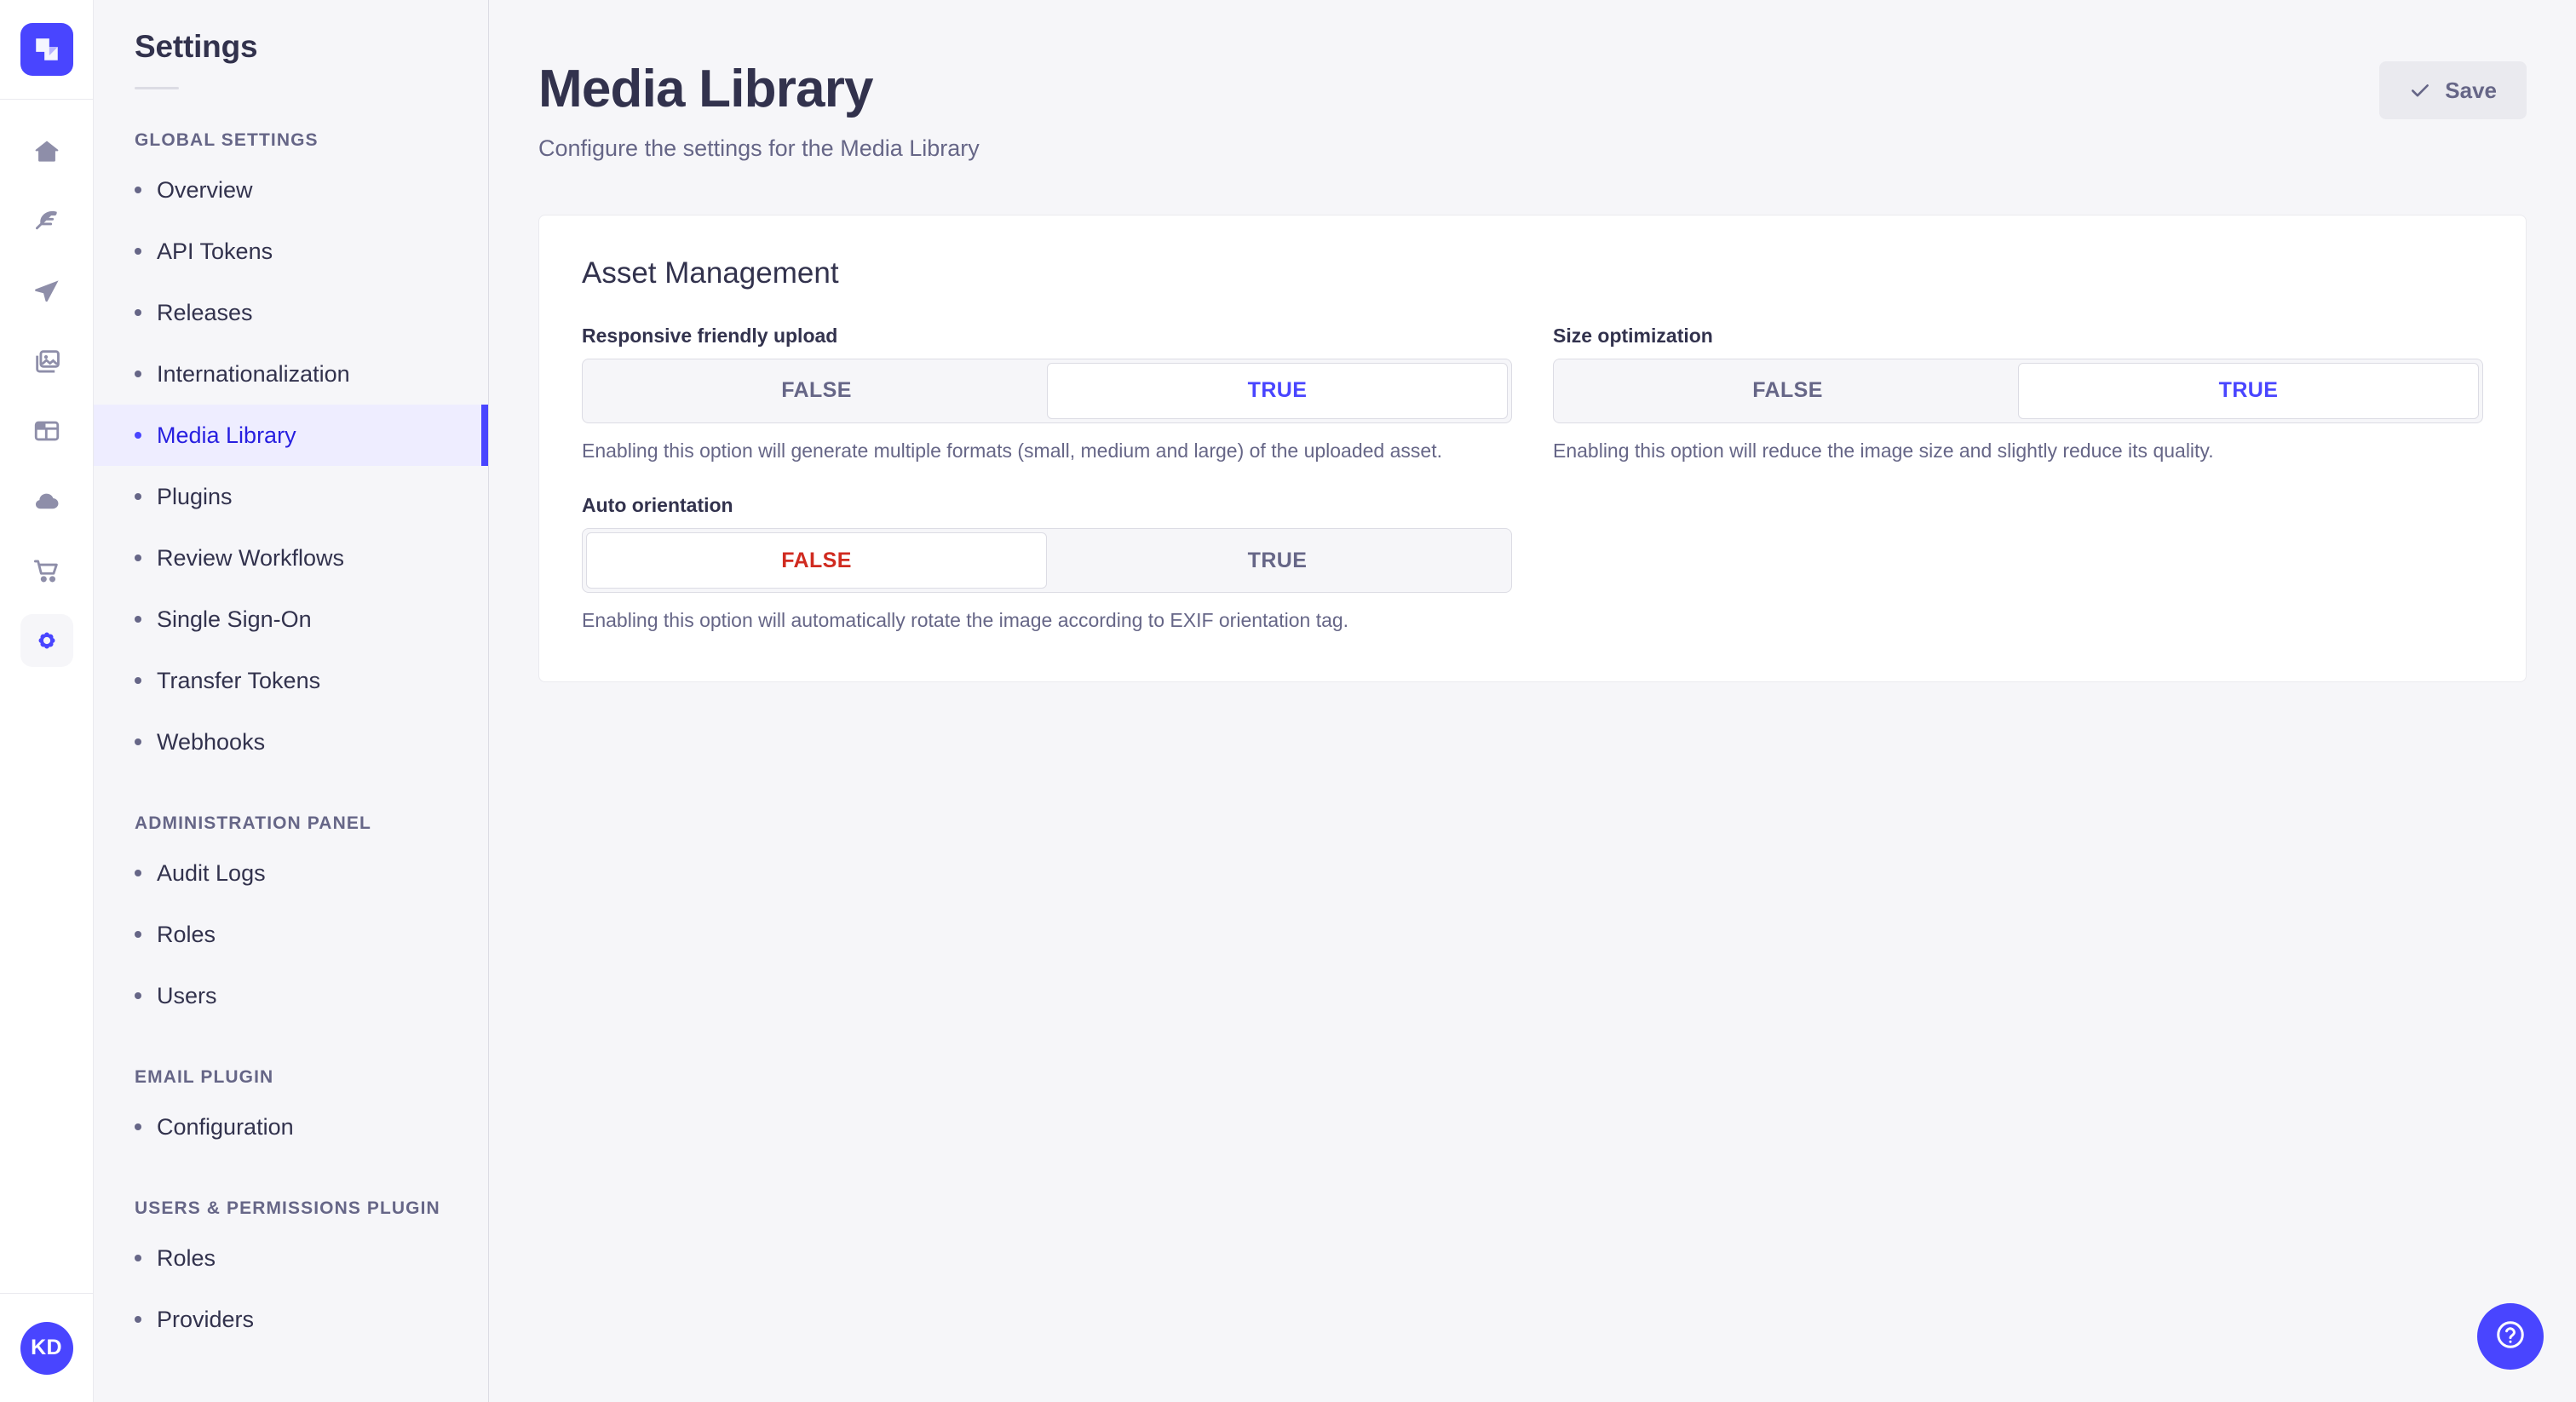  I want to click on question-mark-circle-icon, so click(2510, 1337).